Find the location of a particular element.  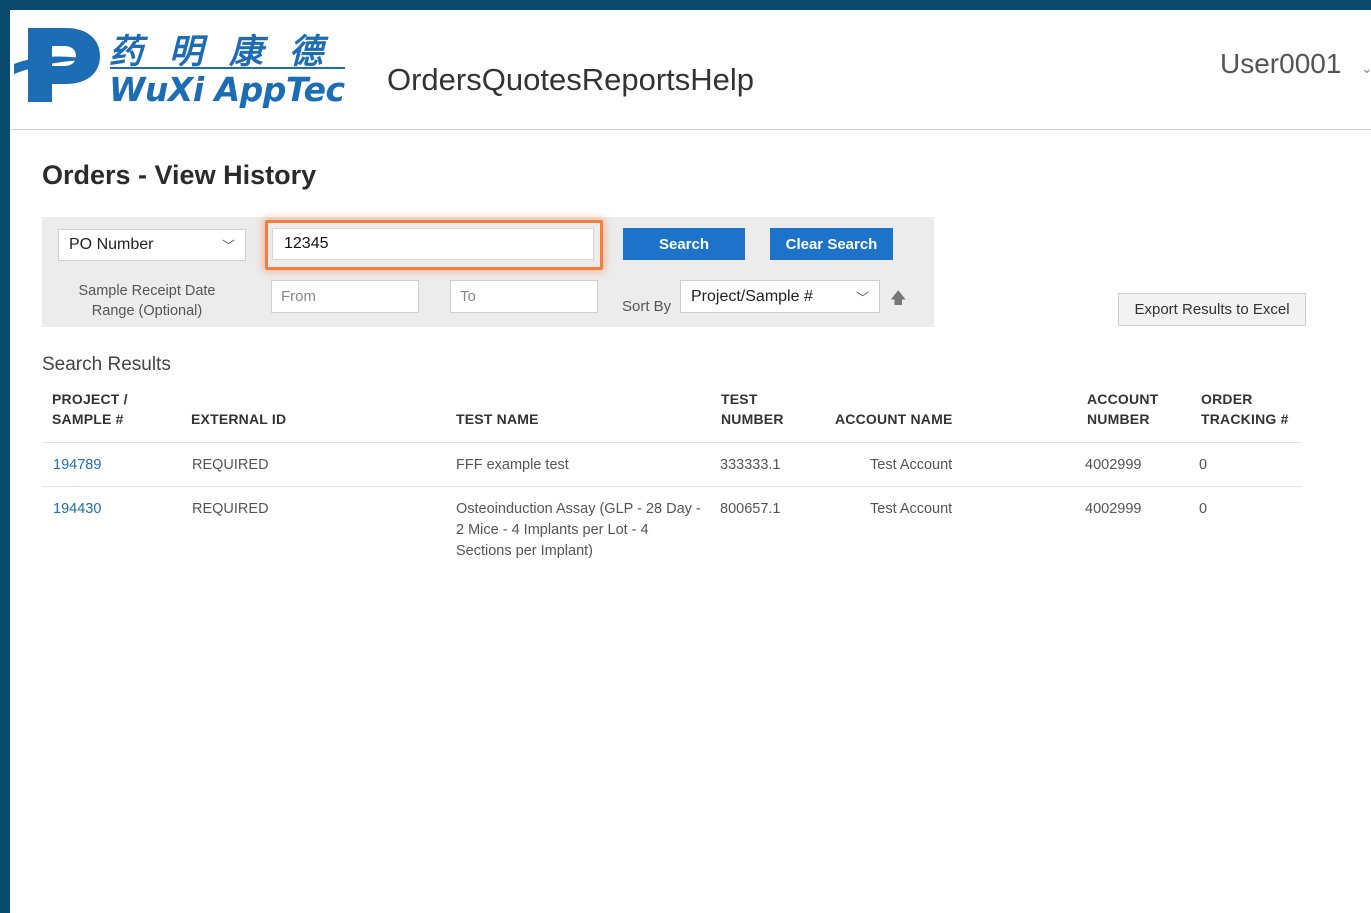

col-header-account-number-line2: NUMBER is located at coordinates (1118, 419).